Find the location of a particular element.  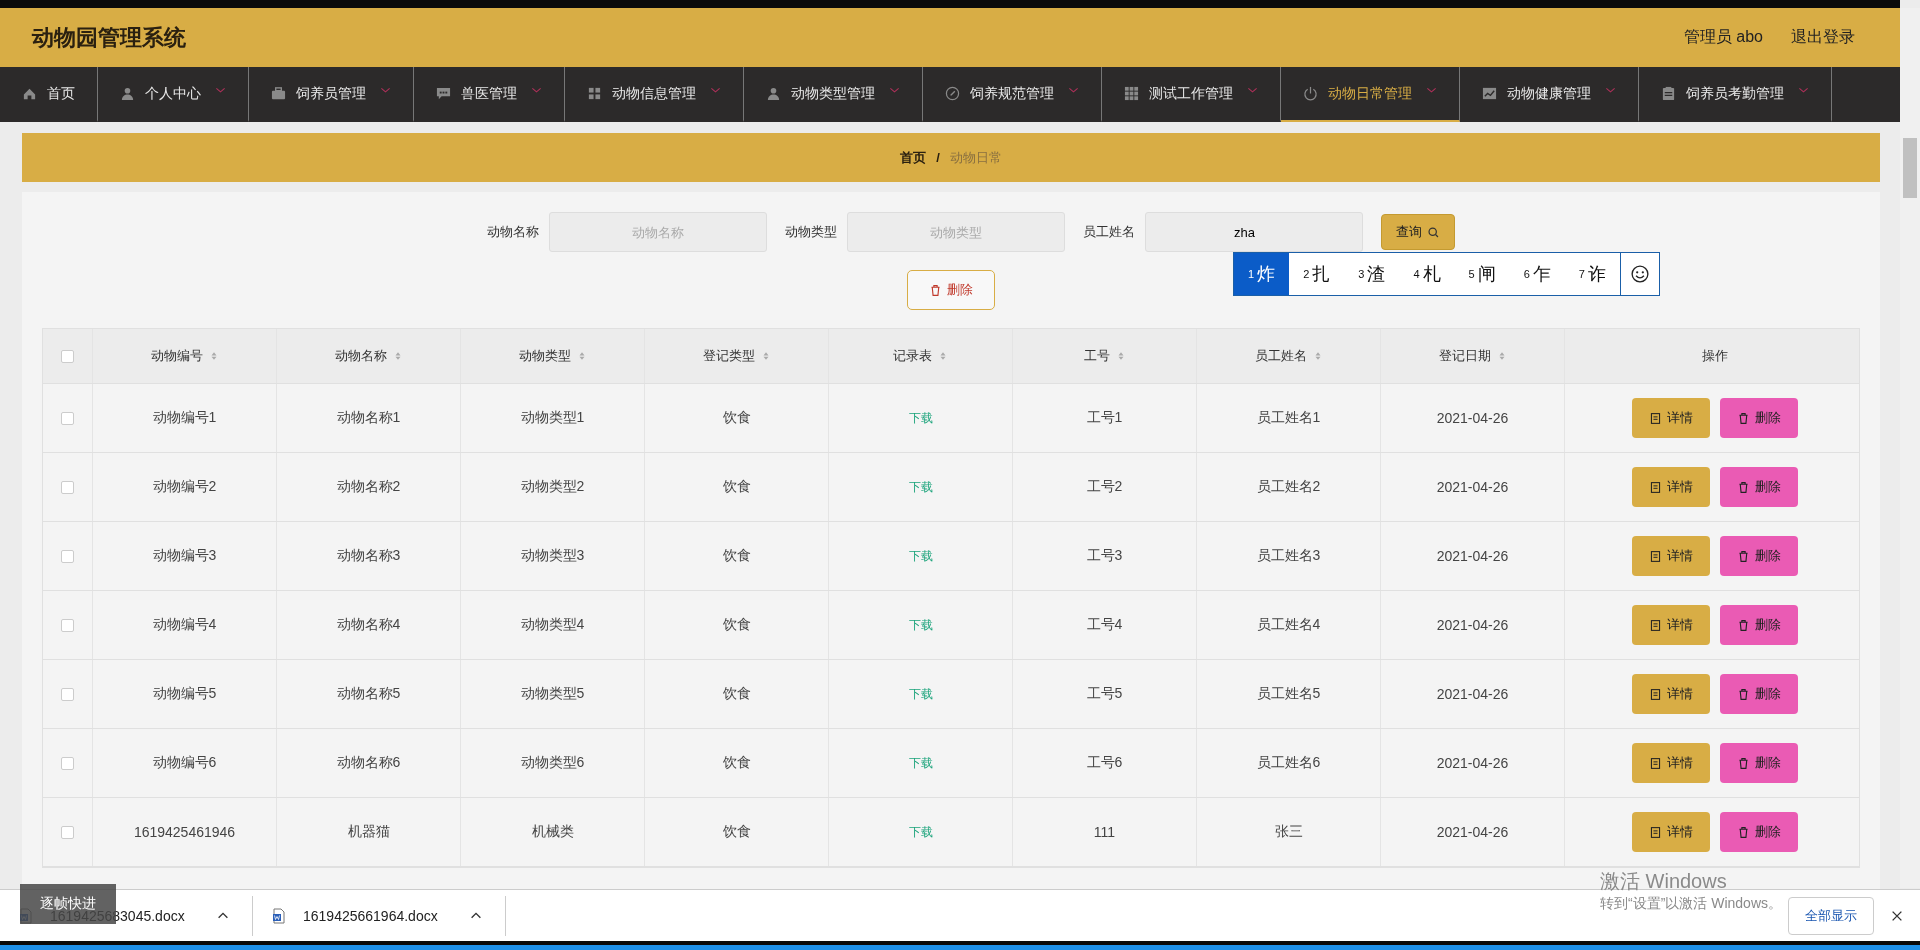

table-cell: 员工姓名1 is located at coordinates (1288, 418).